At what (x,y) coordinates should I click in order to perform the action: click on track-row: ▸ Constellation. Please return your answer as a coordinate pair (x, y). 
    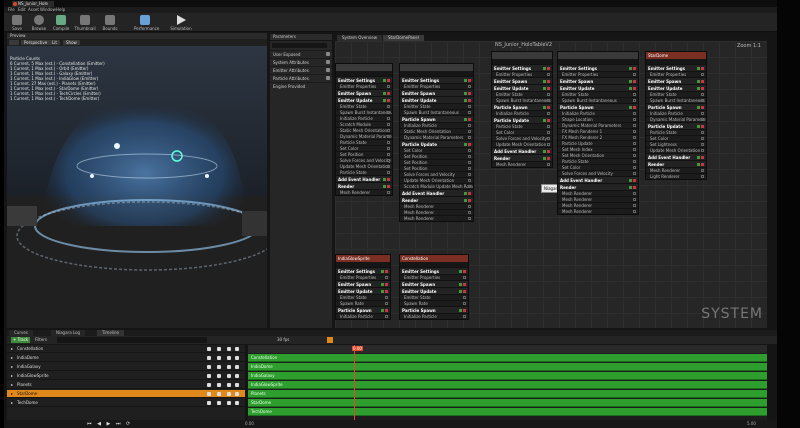
    Looking at the image, I should click on (126, 349).